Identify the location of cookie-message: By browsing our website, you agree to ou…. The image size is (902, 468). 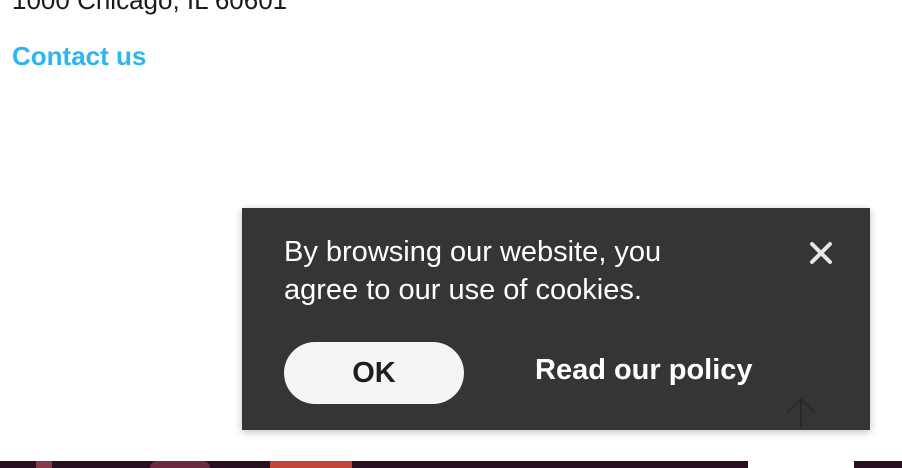
(473, 271).